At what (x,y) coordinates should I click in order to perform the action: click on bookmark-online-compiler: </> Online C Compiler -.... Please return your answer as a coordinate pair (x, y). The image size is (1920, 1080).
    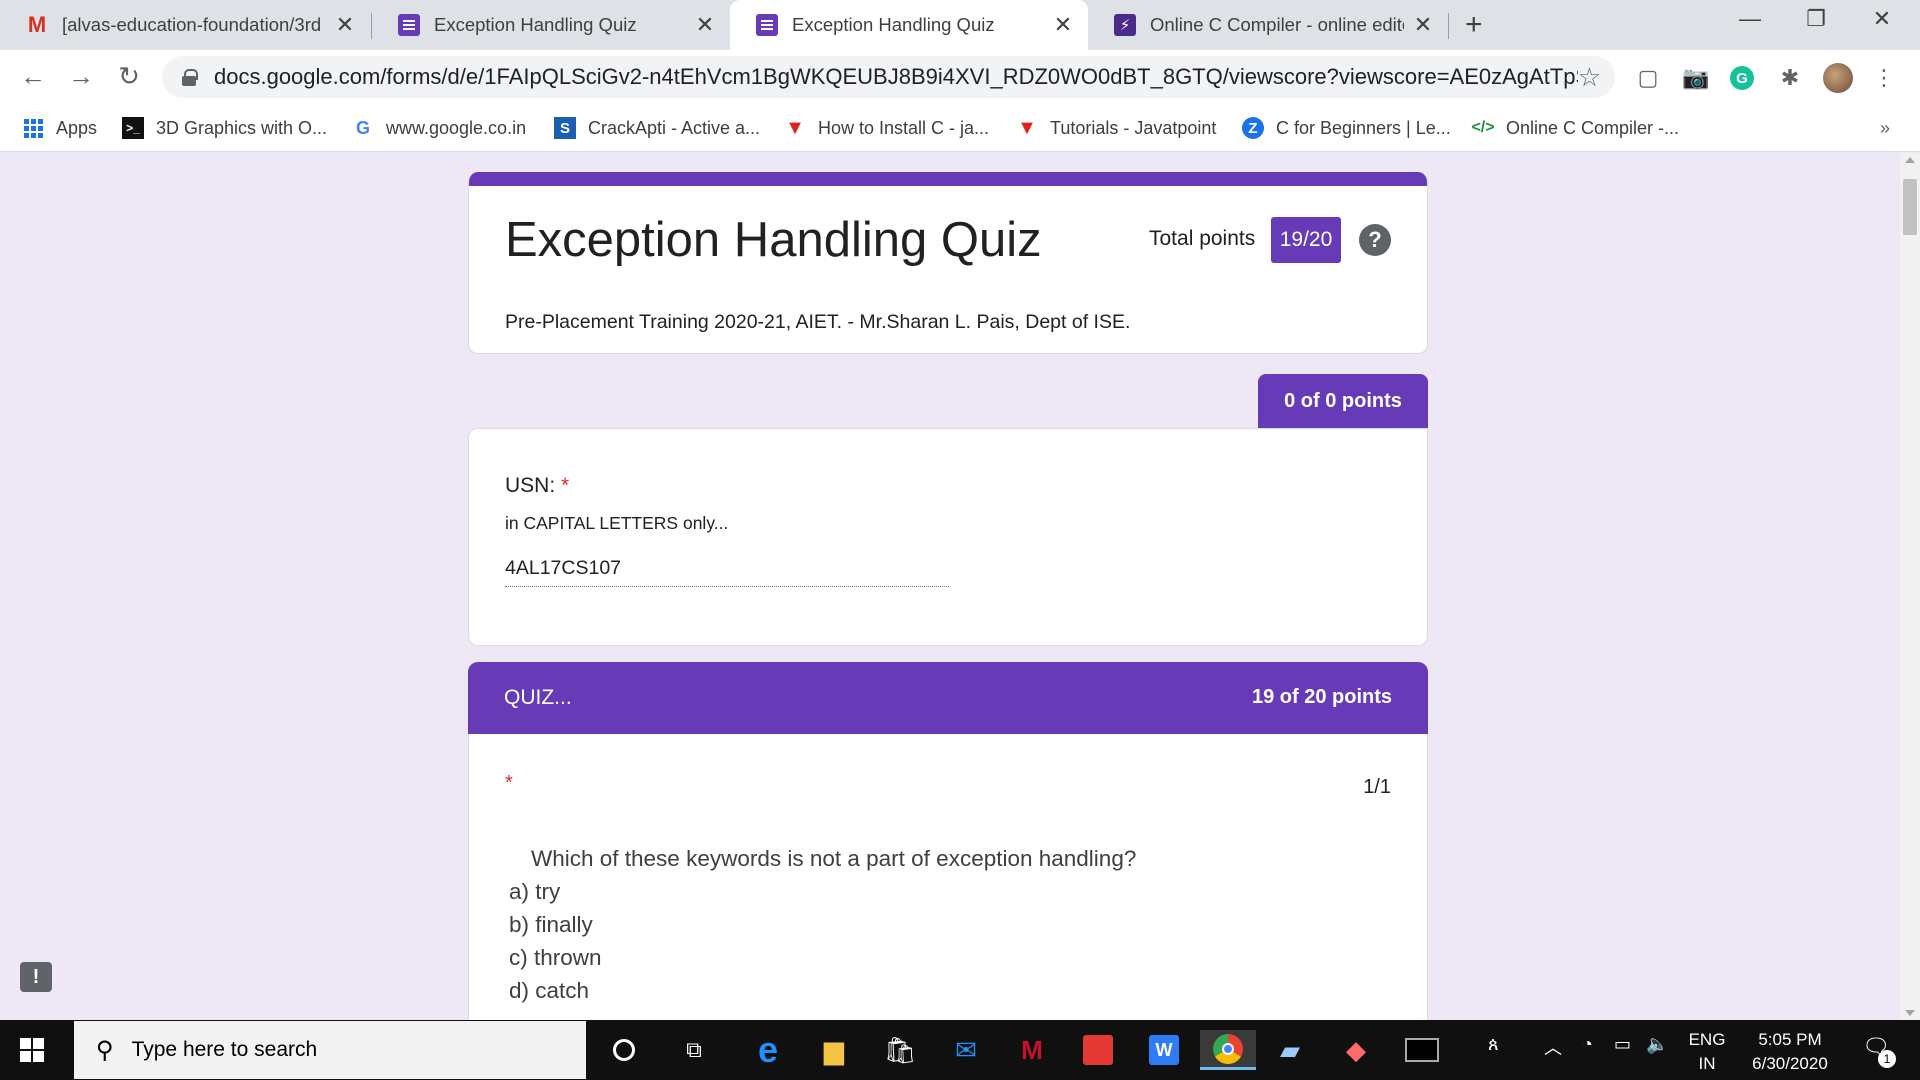
    Looking at the image, I should click on (1575, 128).